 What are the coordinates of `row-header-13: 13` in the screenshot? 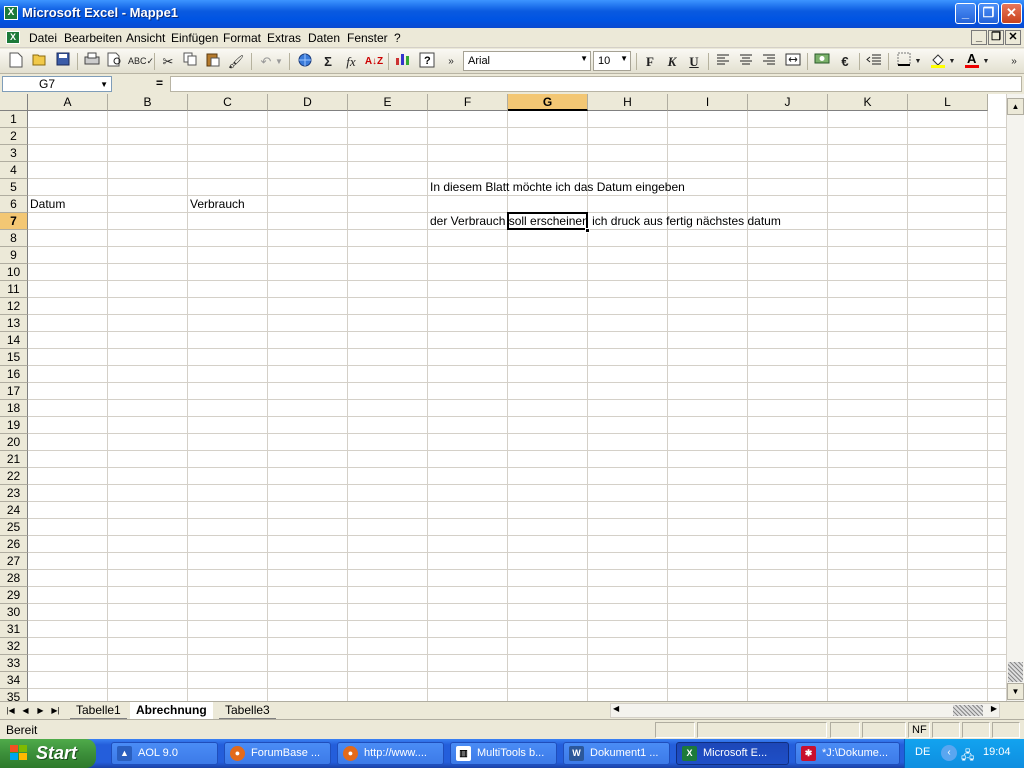 It's located at (14, 323).